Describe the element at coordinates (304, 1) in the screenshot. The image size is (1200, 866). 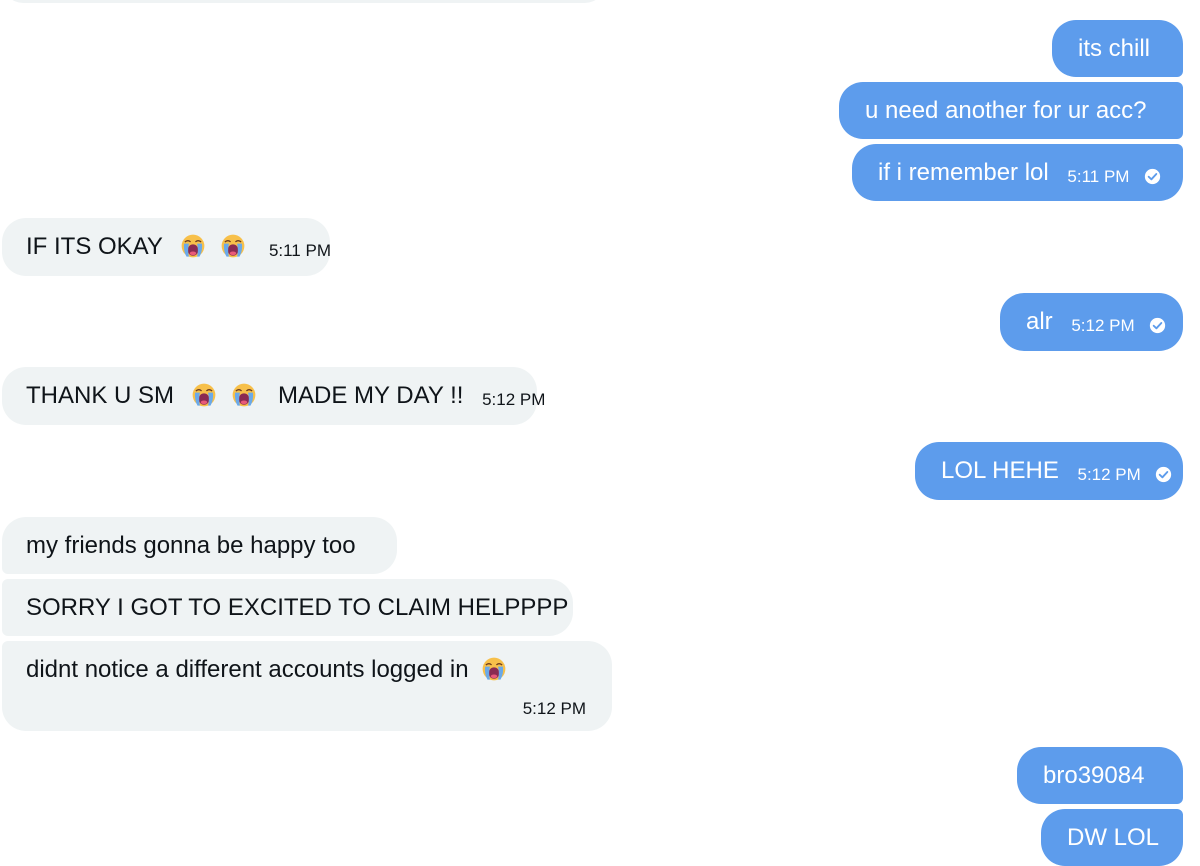
I see `partial-message-bubble` at that location.